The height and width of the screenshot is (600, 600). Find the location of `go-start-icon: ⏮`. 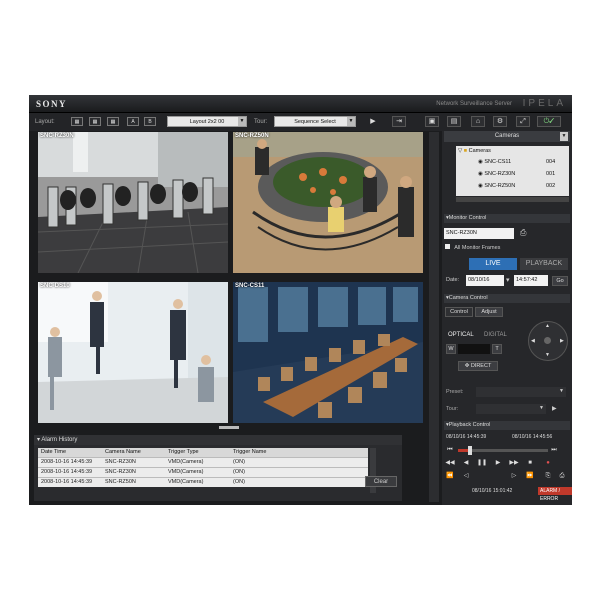

go-start-icon: ⏮ is located at coordinates (450, 450).